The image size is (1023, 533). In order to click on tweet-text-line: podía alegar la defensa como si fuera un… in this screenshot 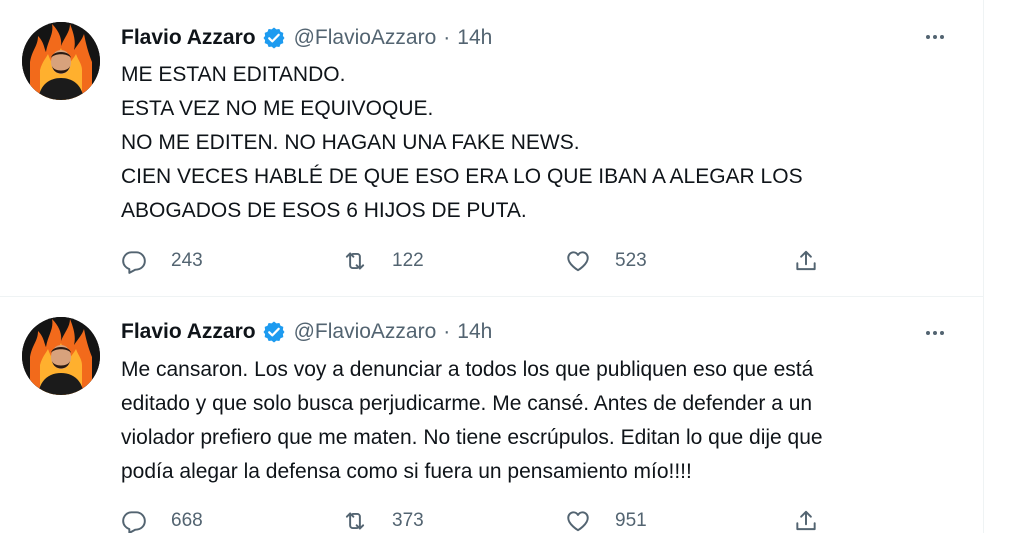, I will do `click(406, 471)`.